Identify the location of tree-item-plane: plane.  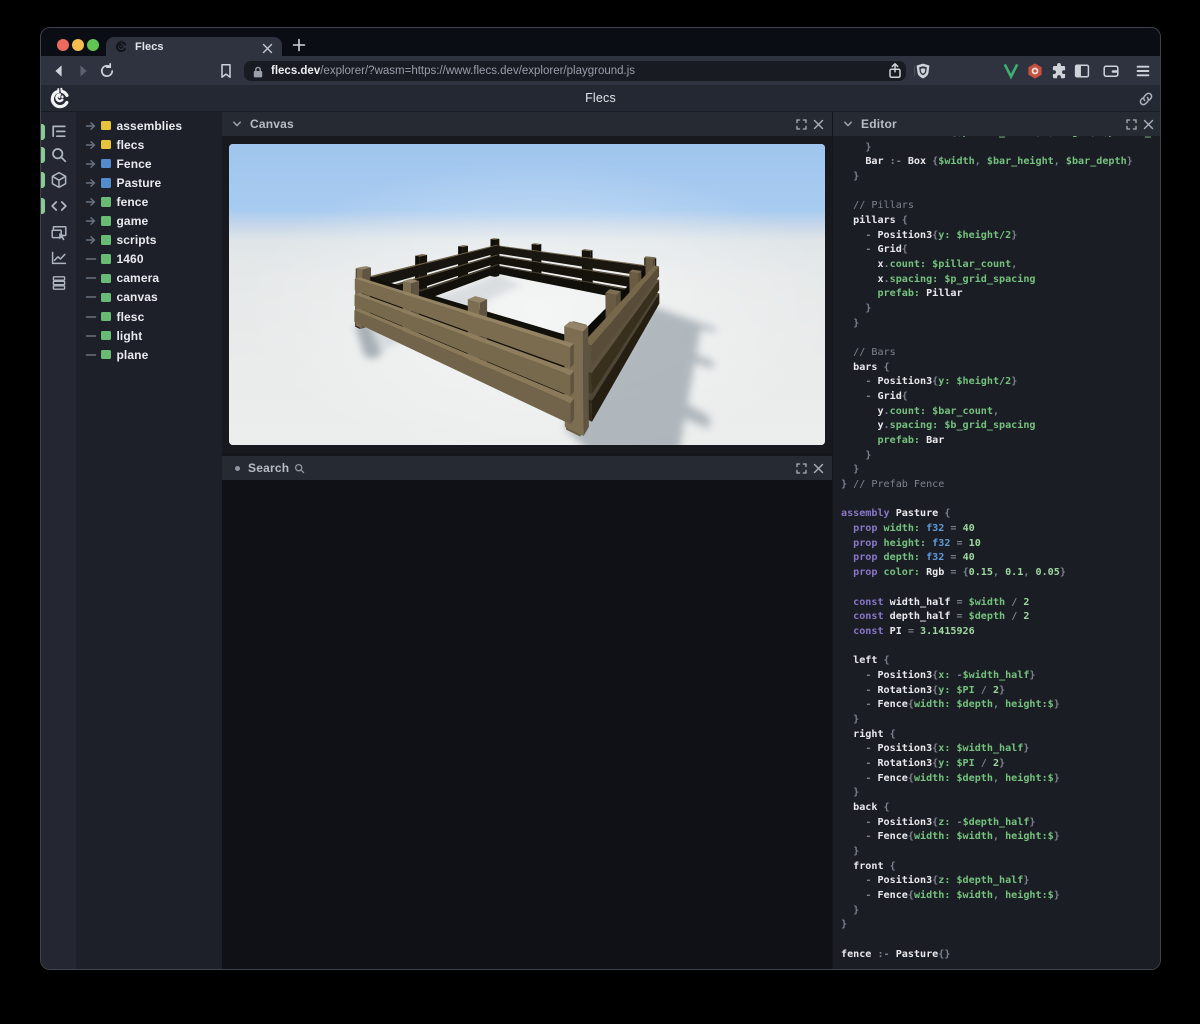
(149, 354).